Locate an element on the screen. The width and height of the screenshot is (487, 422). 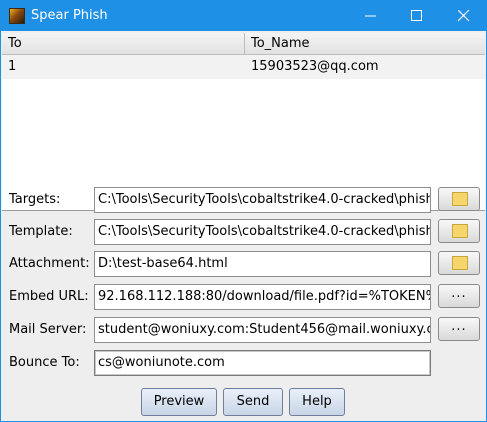
bounce-to-row: Bounce To: cs@woniunote.com is located at coordinates (244, 364).